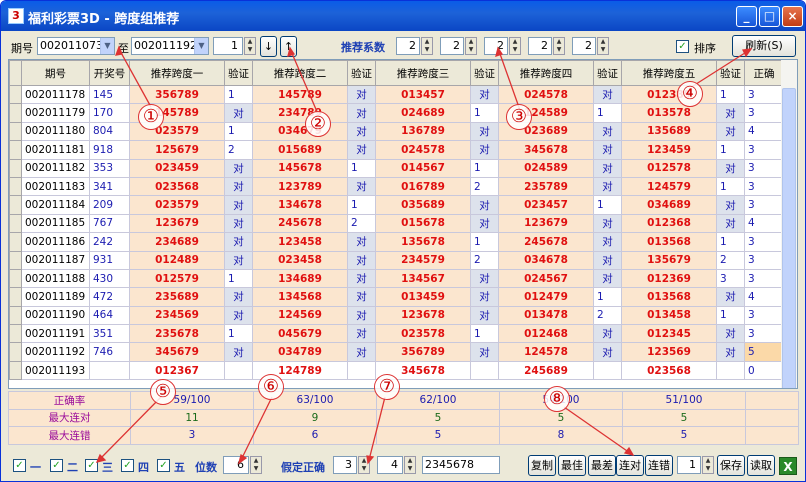 The image size is (806, 482). I want to click on draw-number-cell: 430, so click(109, 278).